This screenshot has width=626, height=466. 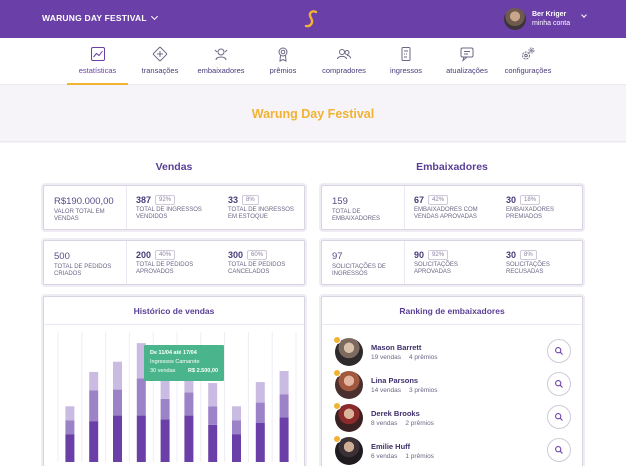 I want to click on search-icon, so click(x=559, y=384).